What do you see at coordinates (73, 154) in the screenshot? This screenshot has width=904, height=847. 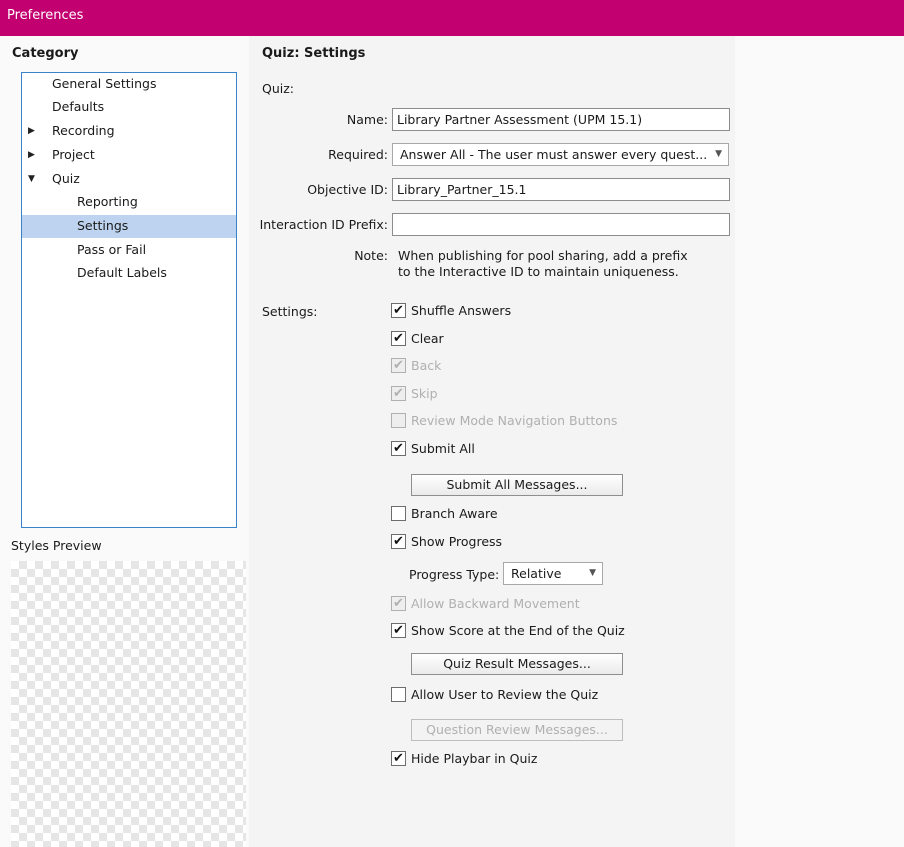 I see `tree-item-label: Project` at bounding box center [73, 154].